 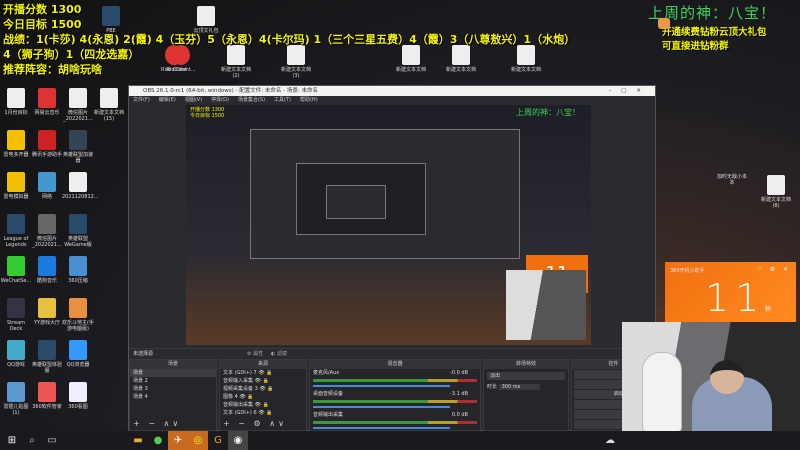 I want to click on desktop-icon: 360看图, so click(x=78, y=396).